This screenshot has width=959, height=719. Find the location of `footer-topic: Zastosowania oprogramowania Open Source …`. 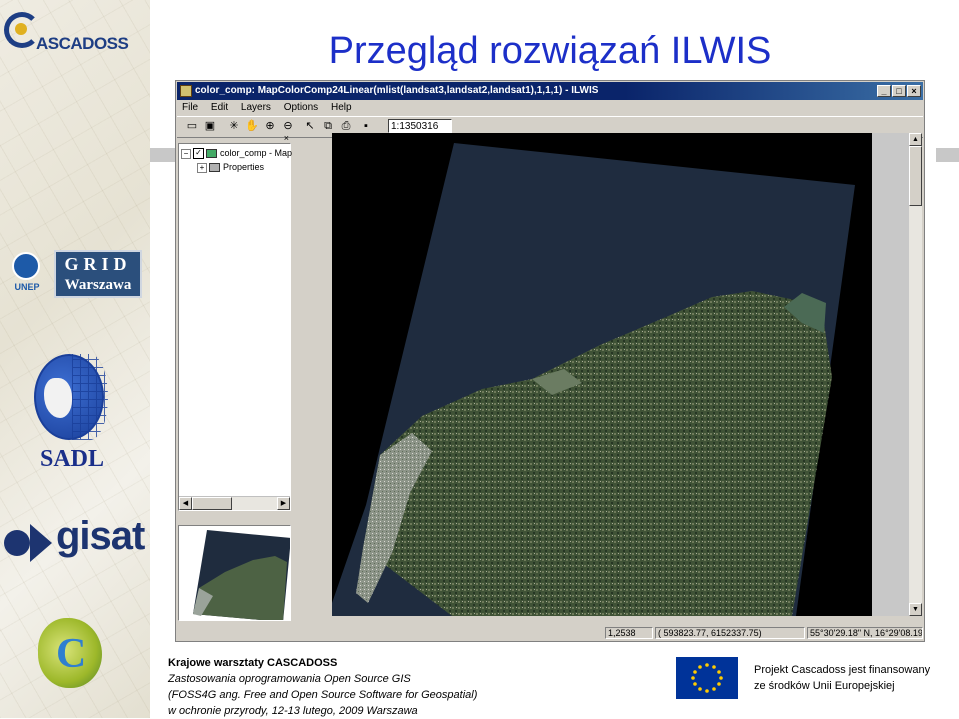

footer-topic: Zastosowania oprogramowania Open Source … is located at coordinates (289, 679).